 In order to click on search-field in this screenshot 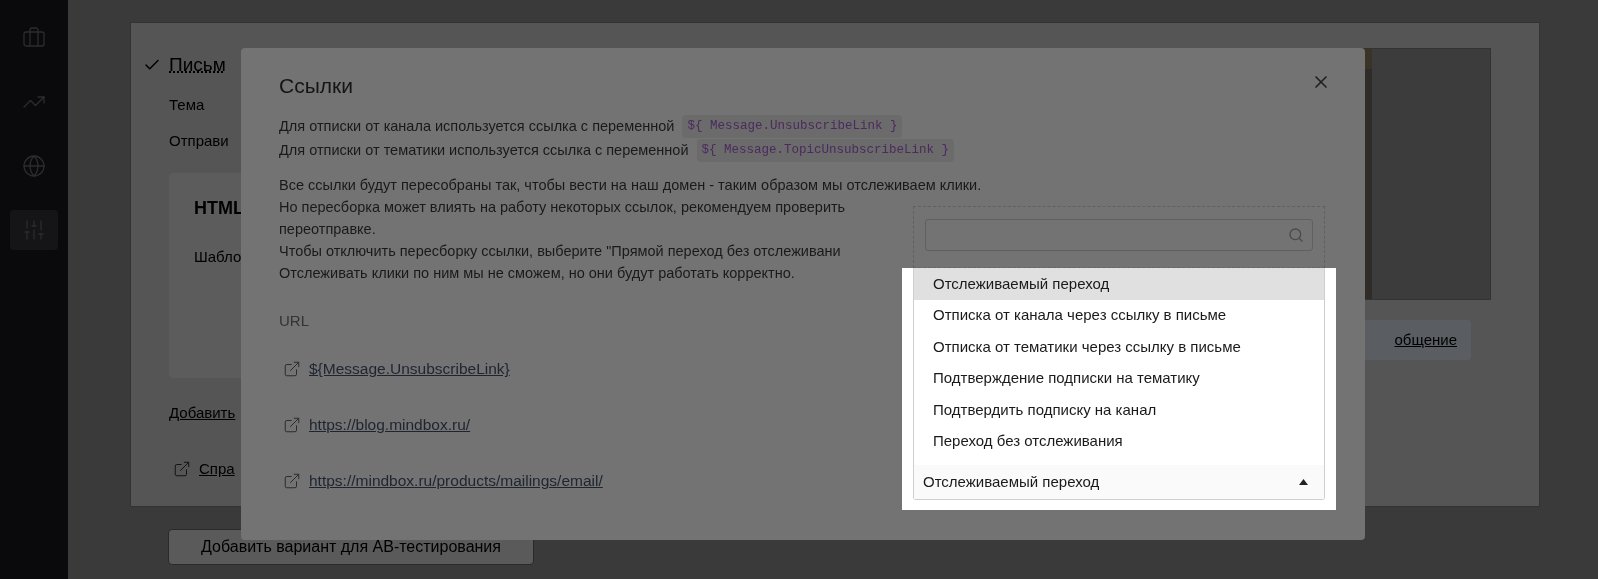, I will do `click(1119, 235)`.